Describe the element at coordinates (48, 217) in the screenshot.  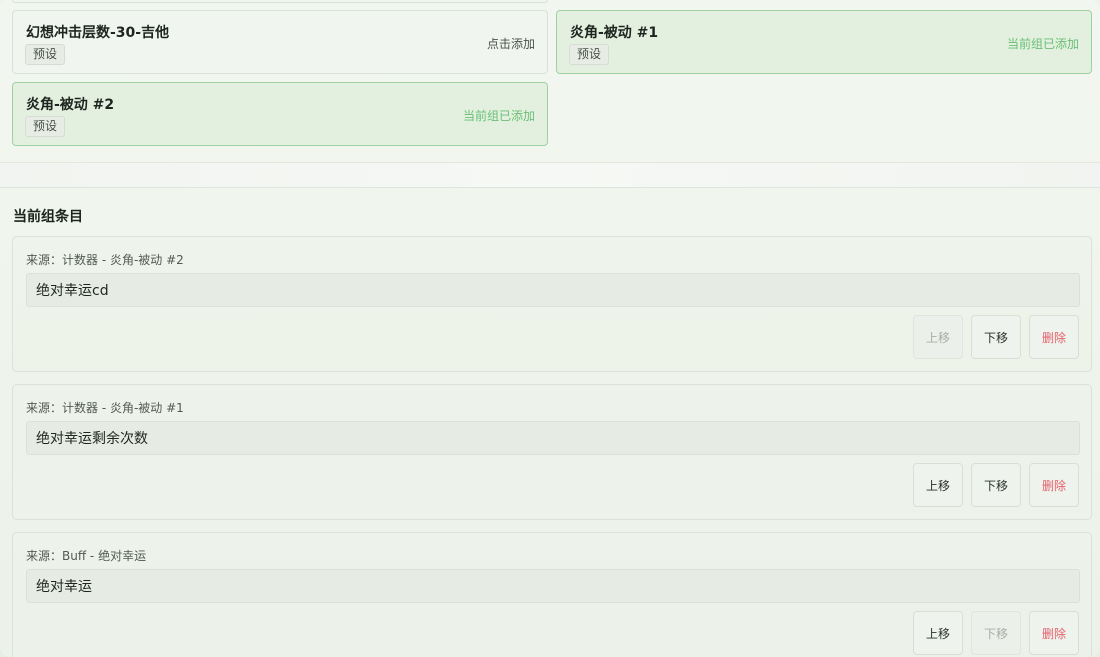
I see `current-group-title: 当前组条目` at that location.